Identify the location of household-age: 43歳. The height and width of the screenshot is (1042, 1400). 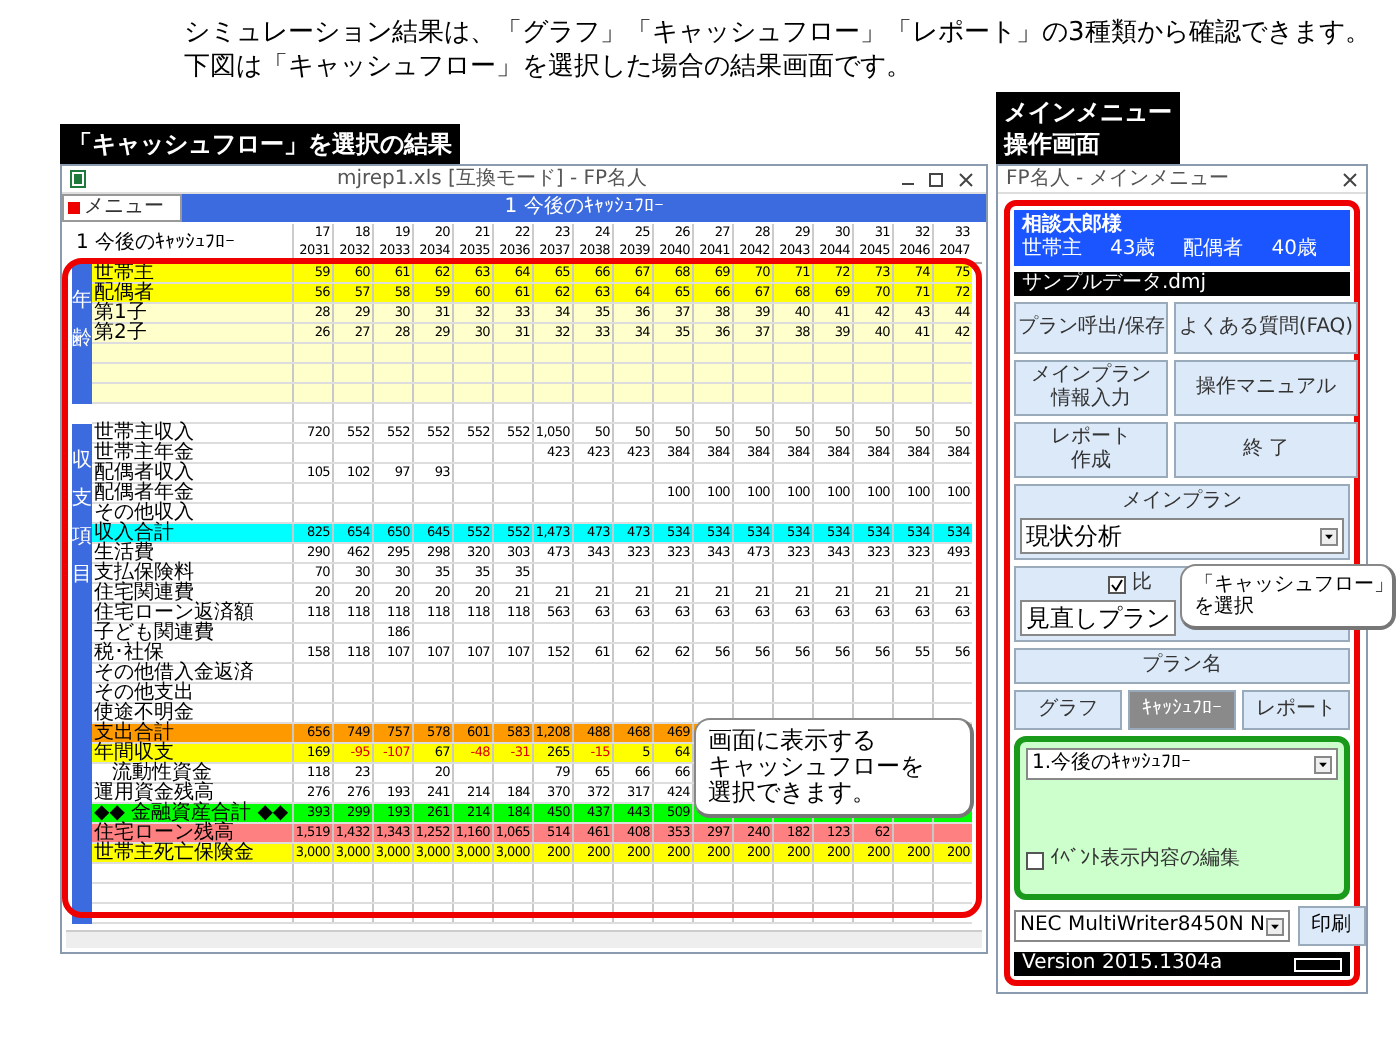
(1133, 250).